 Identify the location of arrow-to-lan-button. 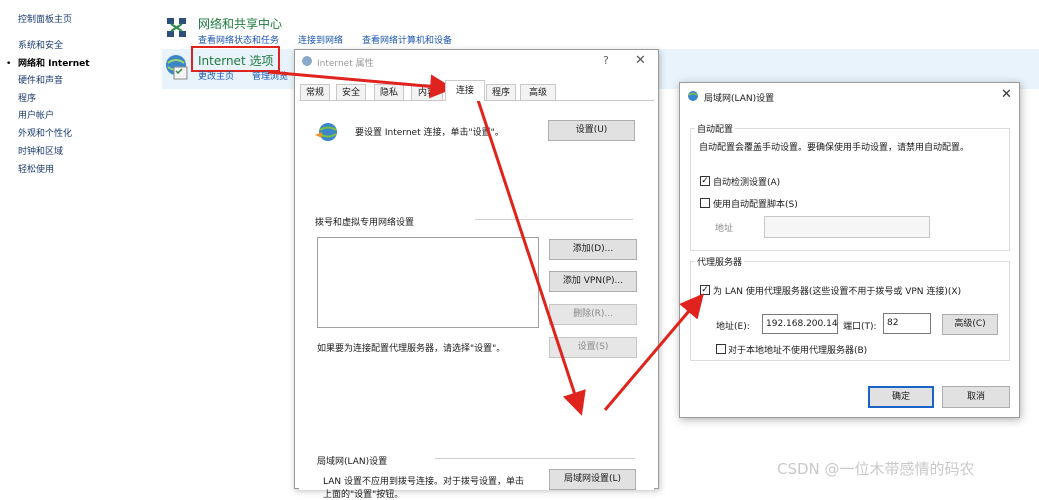
(531, 257).